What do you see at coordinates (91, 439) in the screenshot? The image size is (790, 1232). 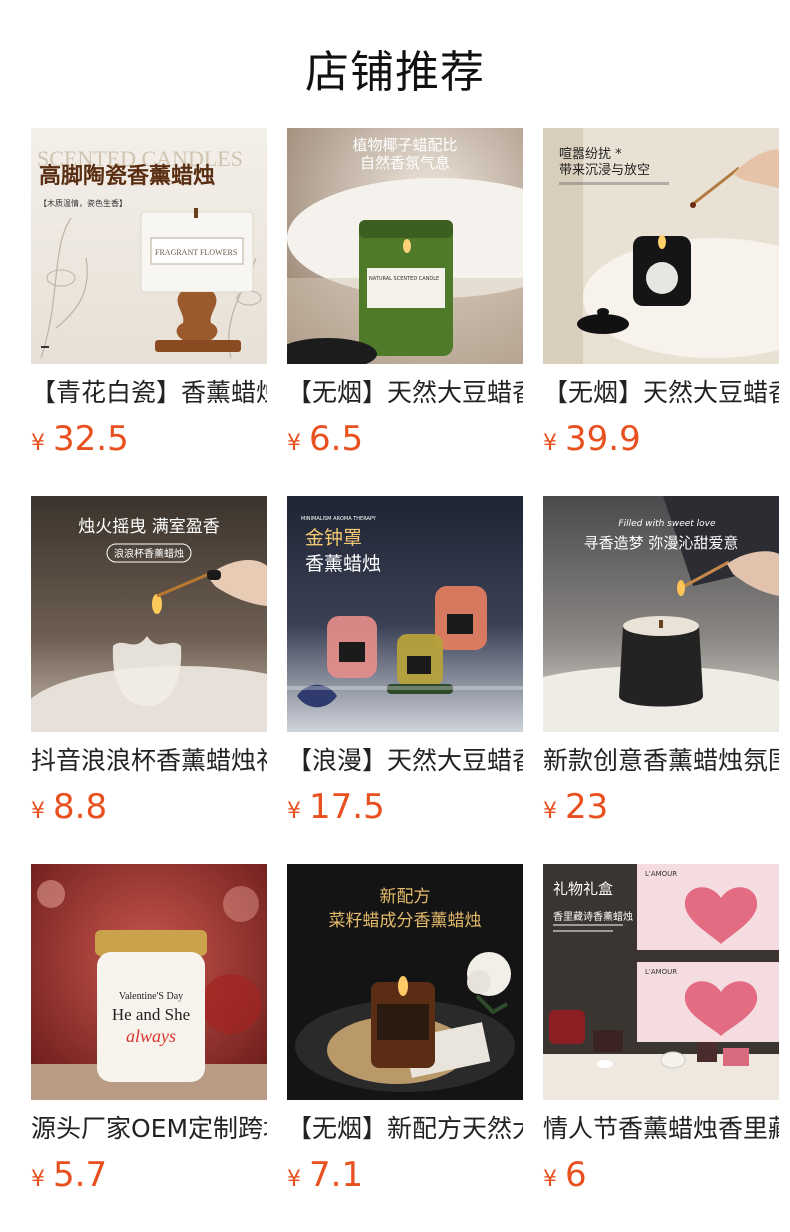 I see `price-value: 32.5` at bounding box center [91, 439].